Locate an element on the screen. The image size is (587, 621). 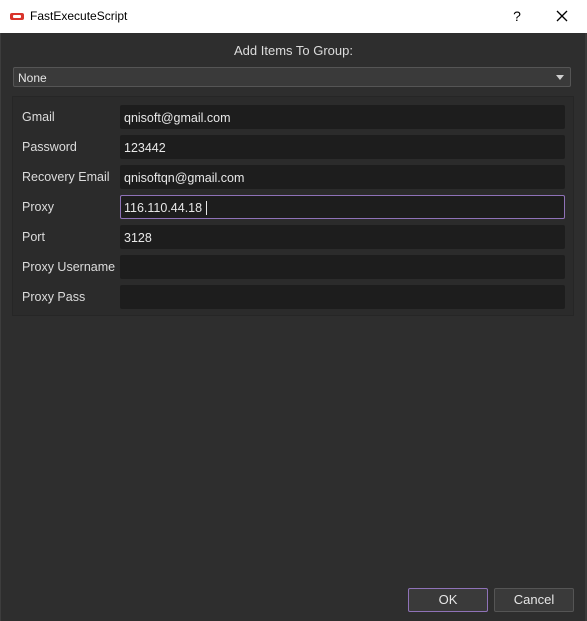
close-icon is located at coordinates (562, 16).